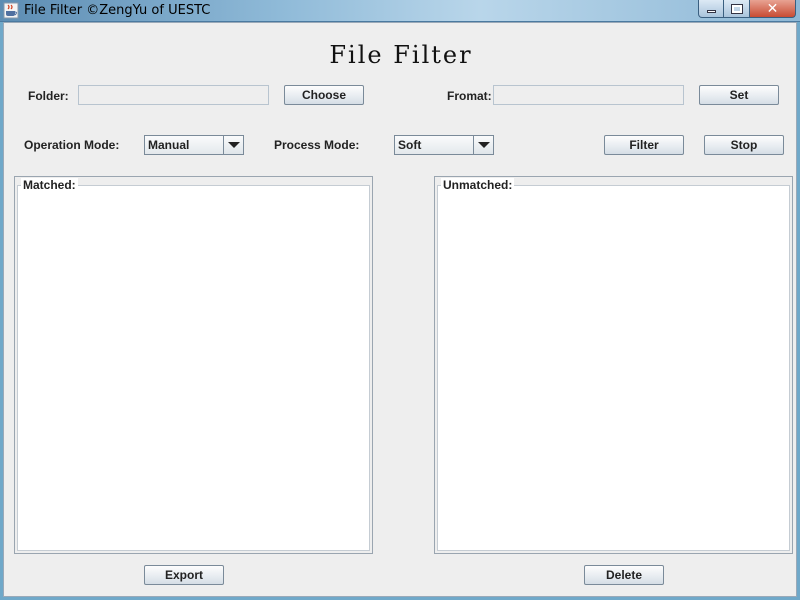 The height and width of the screenshot is (600, 800). Describe the element at coordinates (72, 145) in the screenshot. I see `operation-mode-label: Operation Mode:` at that location.